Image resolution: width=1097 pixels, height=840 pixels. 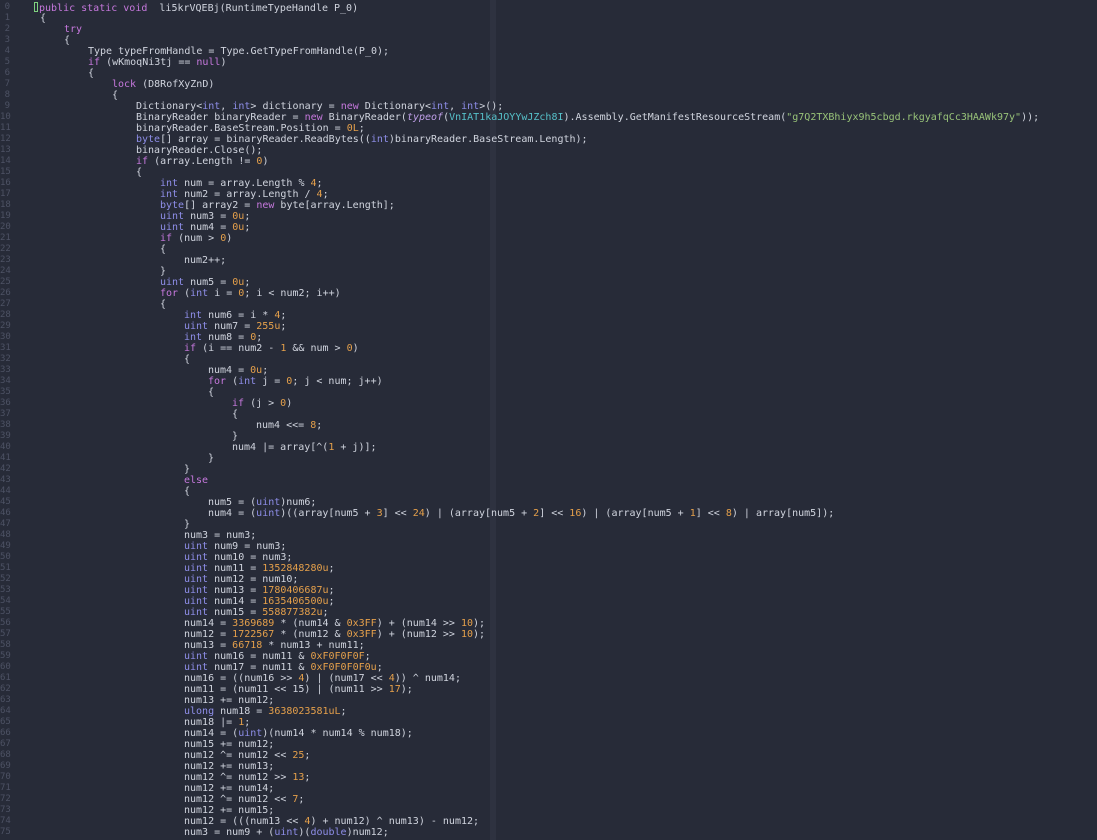 I want to click on code-line: 38 num4 <<= 8;, so click(x=548, y=425).